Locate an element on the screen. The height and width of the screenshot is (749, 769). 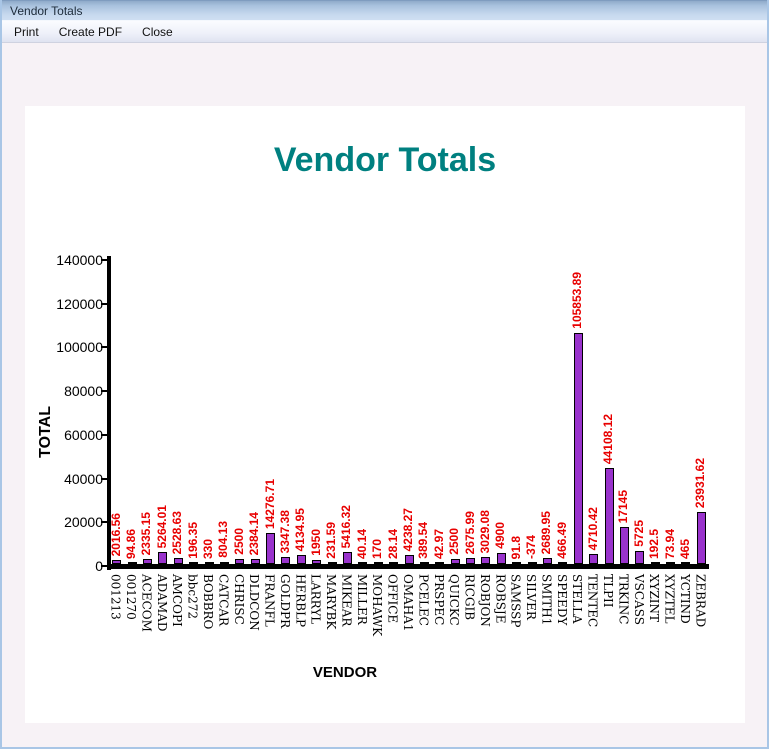
bar-value-label: 4238.27 is located at coordinates (408, 529).